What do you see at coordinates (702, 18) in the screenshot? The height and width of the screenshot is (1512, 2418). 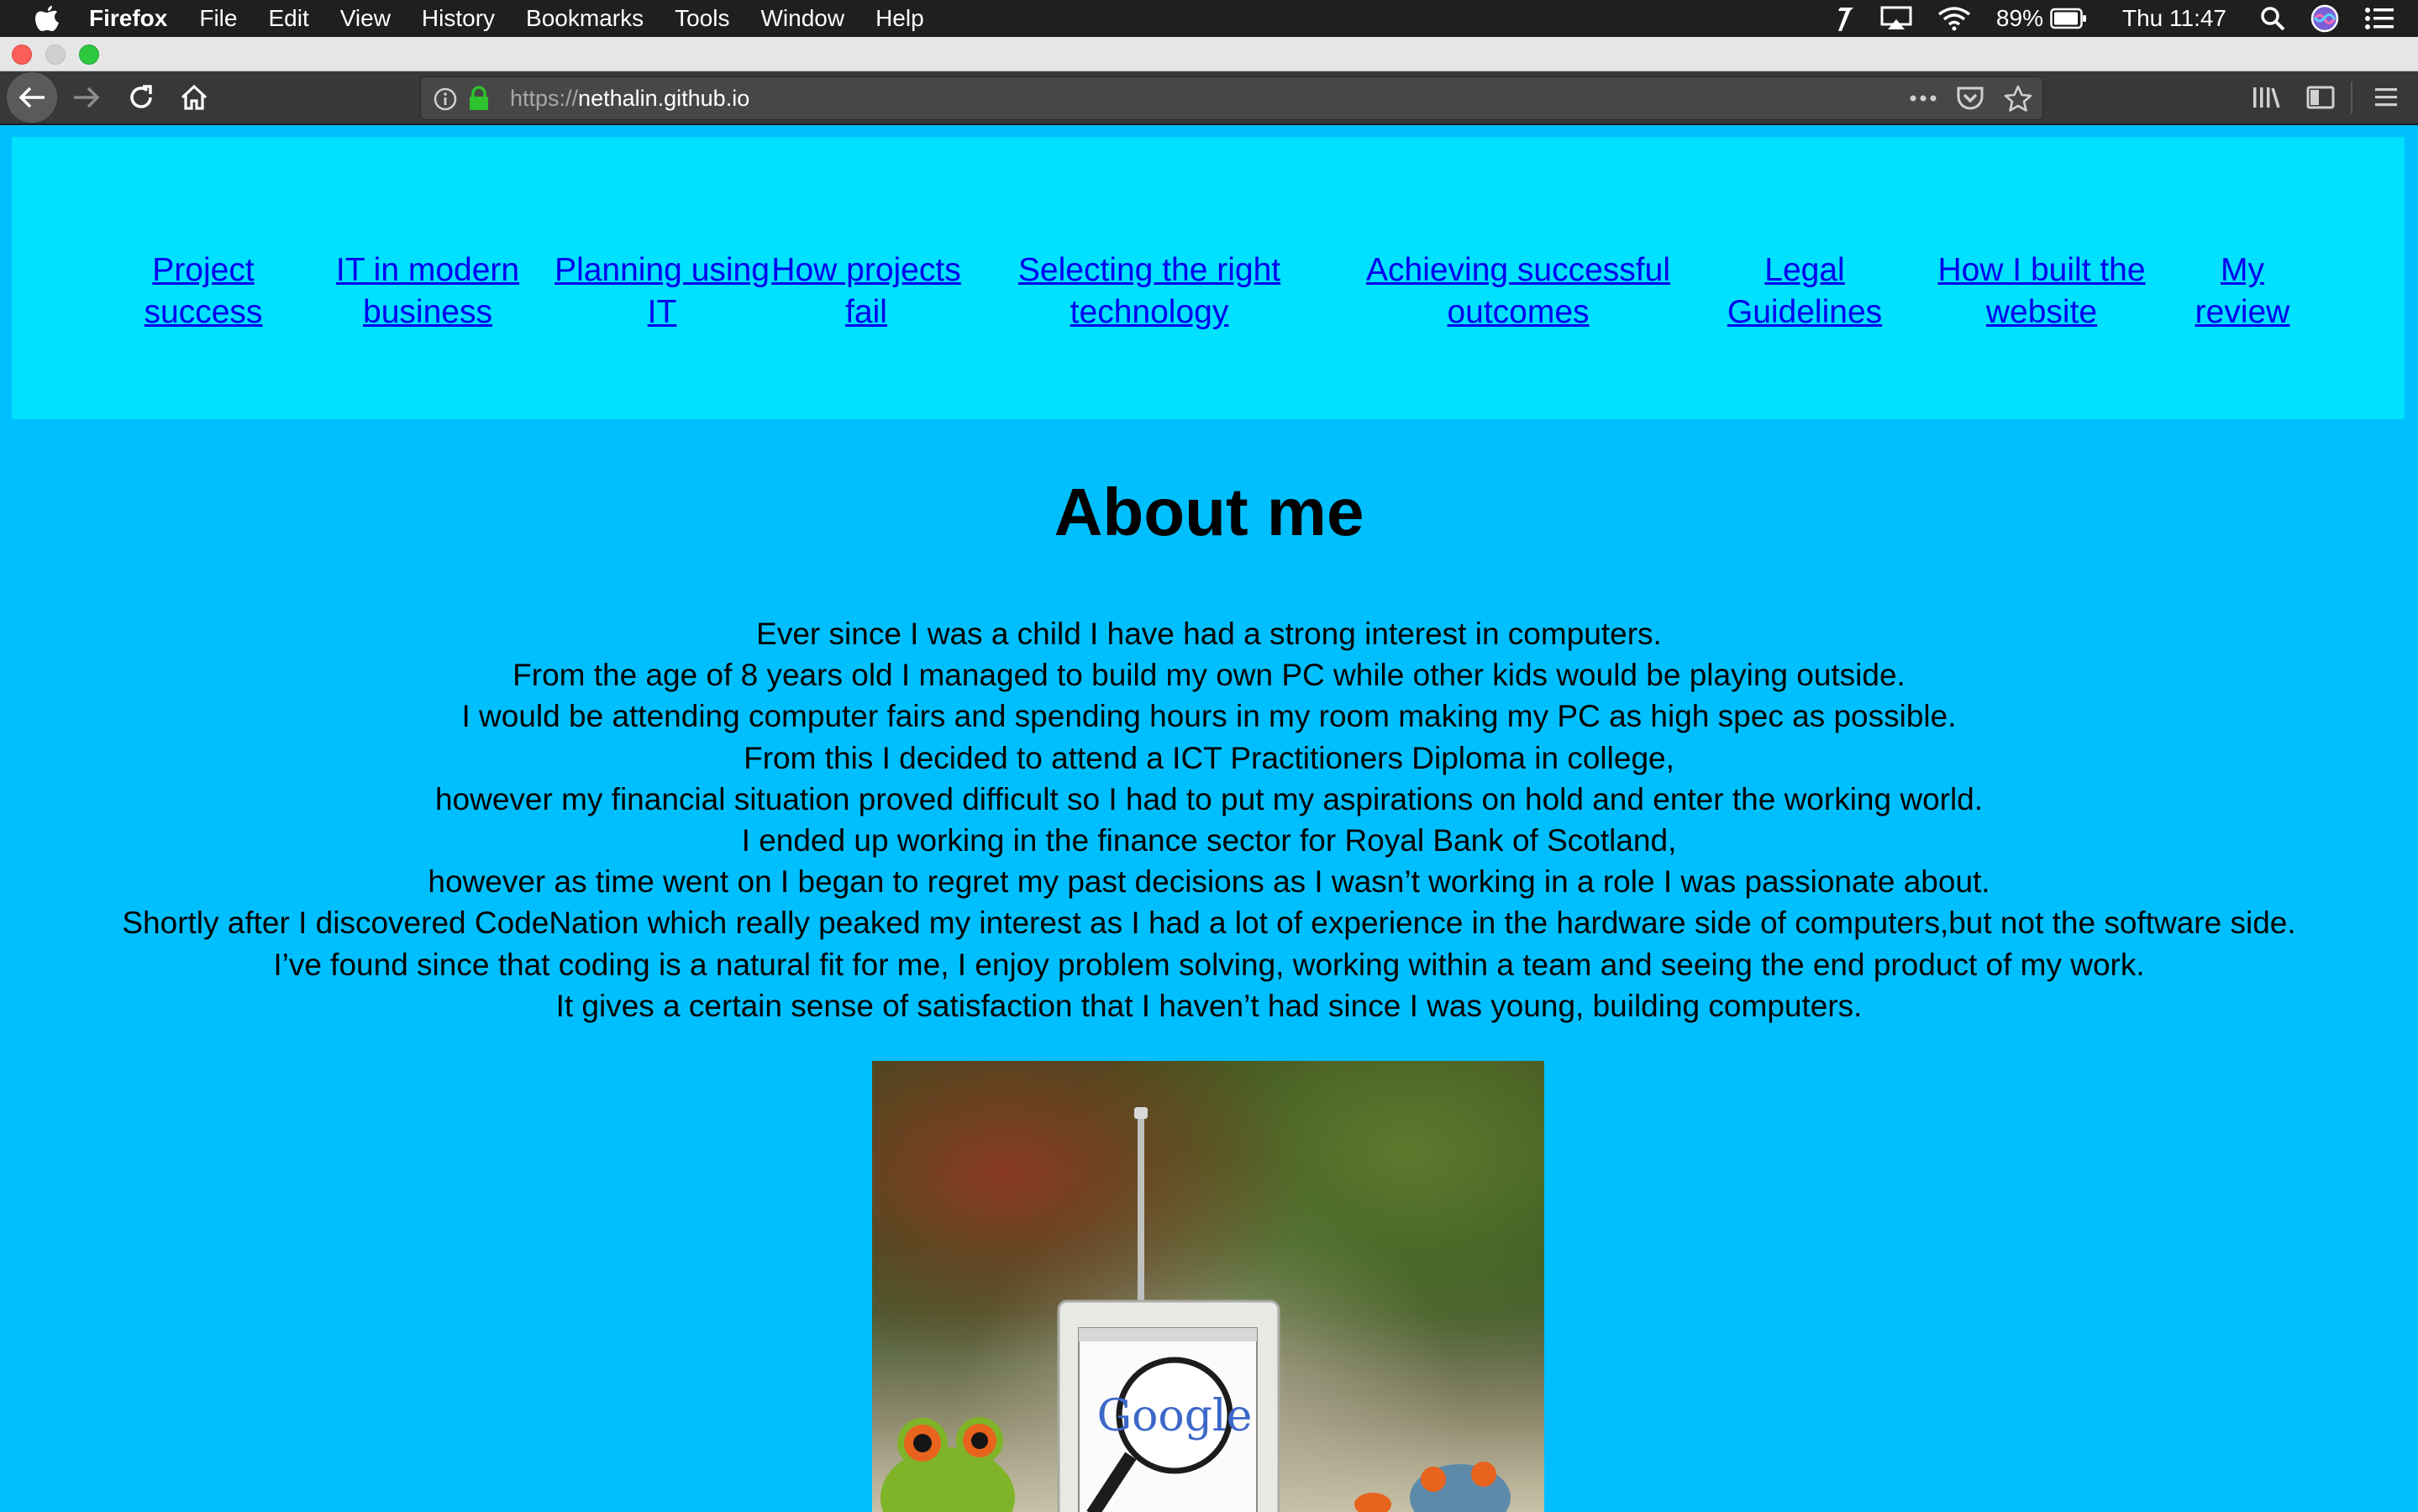 I see `menu-tools: Tools` at bounding box center [702, 18].